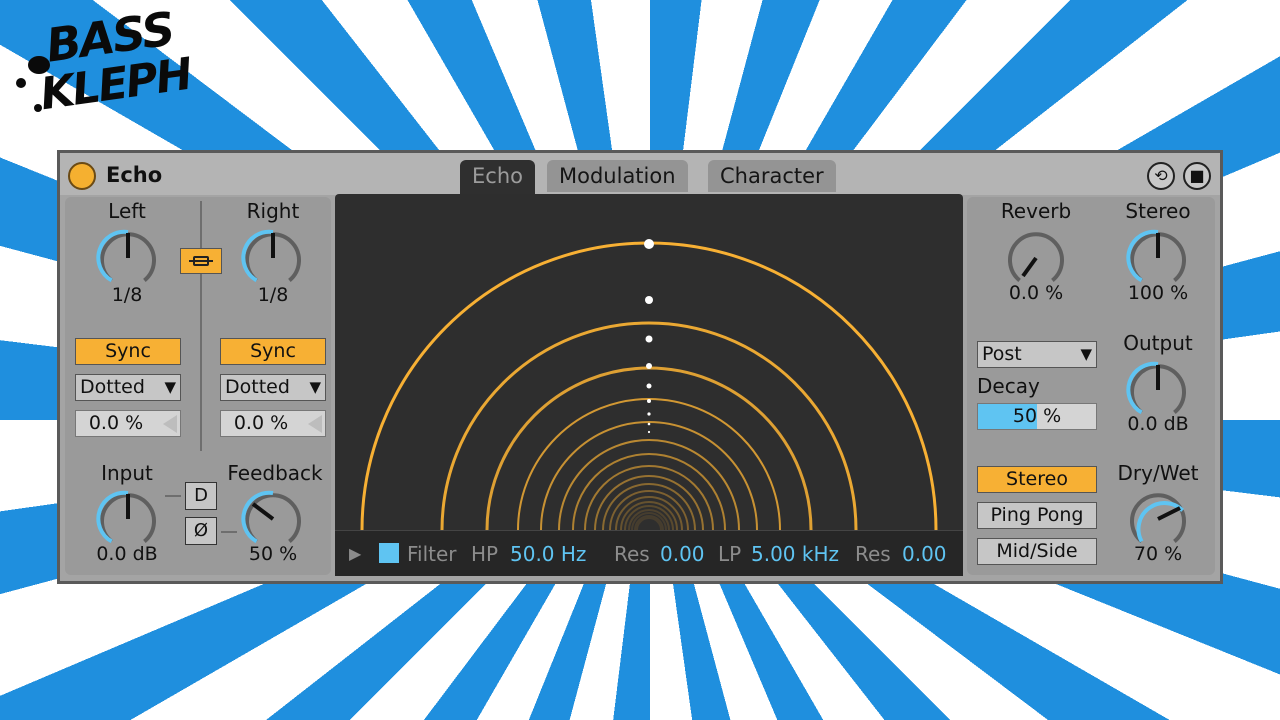 The height and width of the screenshot is (720, 1280). Describe the element at coordinates (128, 351) in the screenshot. I see `left-sync-button: Sync` at that location.